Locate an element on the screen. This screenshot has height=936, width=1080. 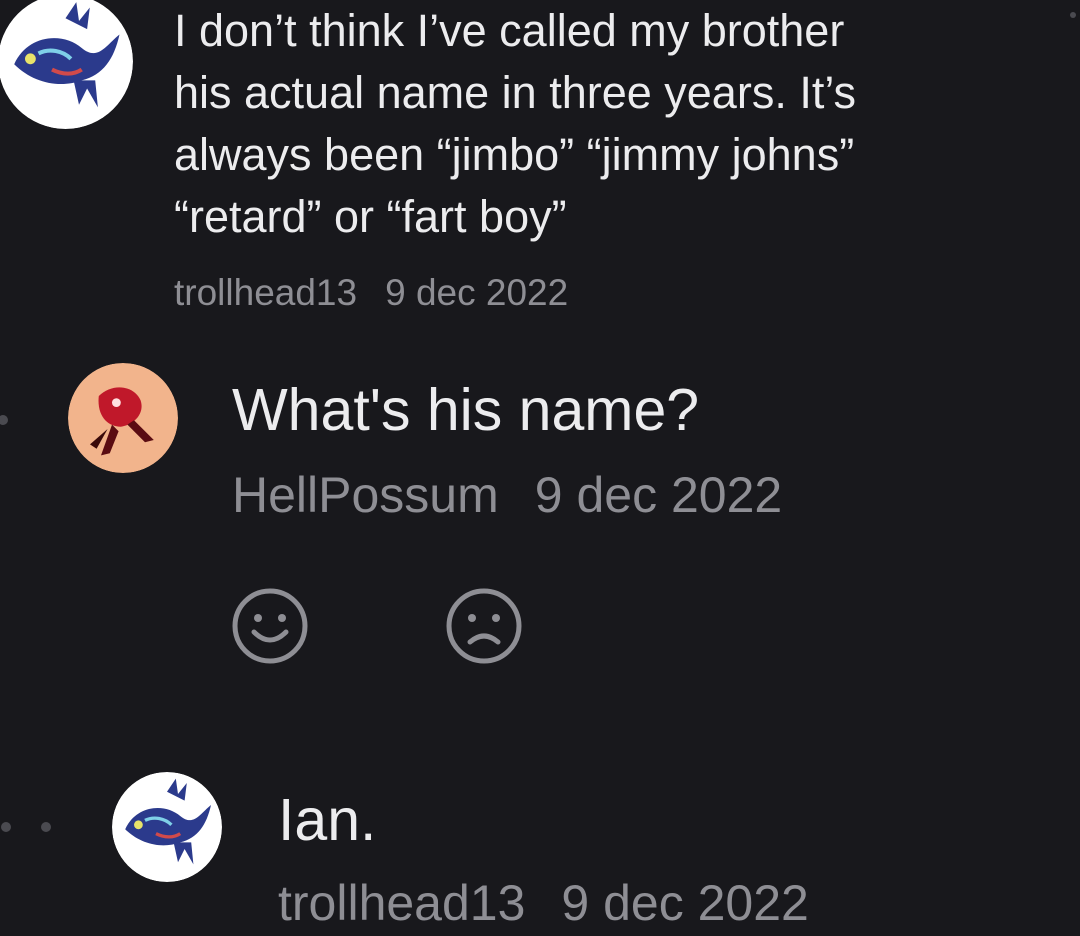
kyogre-avatar is located at coordinates (167, 827).